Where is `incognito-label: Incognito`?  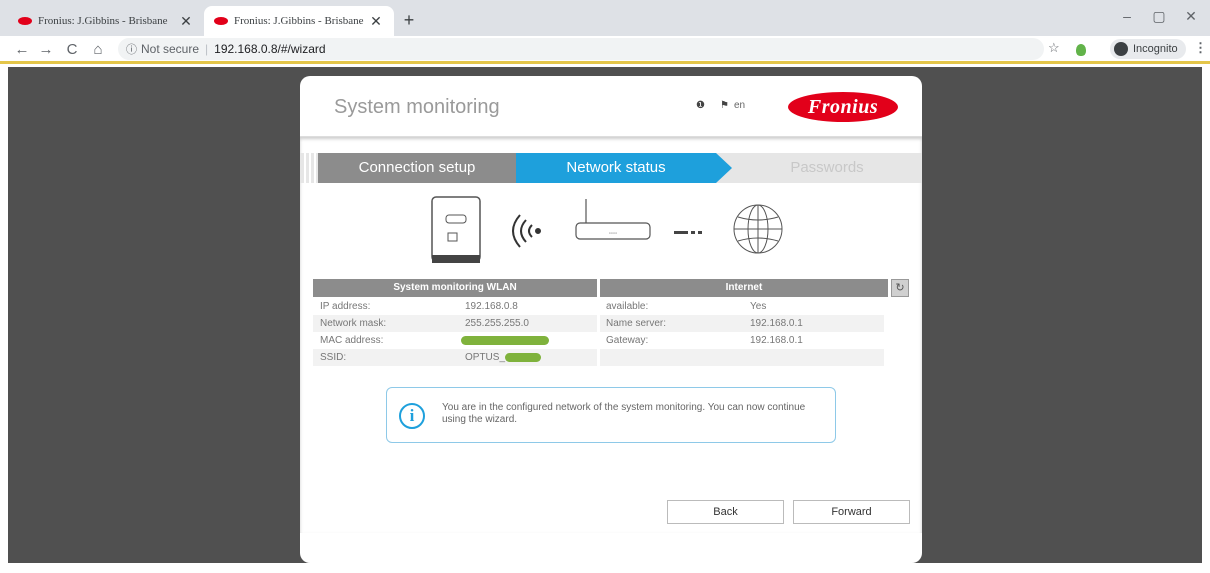 incognito-label: Incognito is located at coordinates (1155, 49).